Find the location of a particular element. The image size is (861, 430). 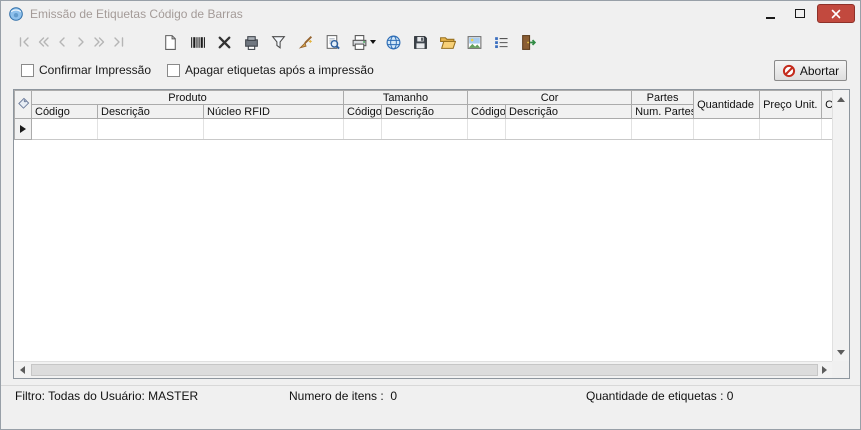

floppy-save-icon is located at coordinates (420, 42).